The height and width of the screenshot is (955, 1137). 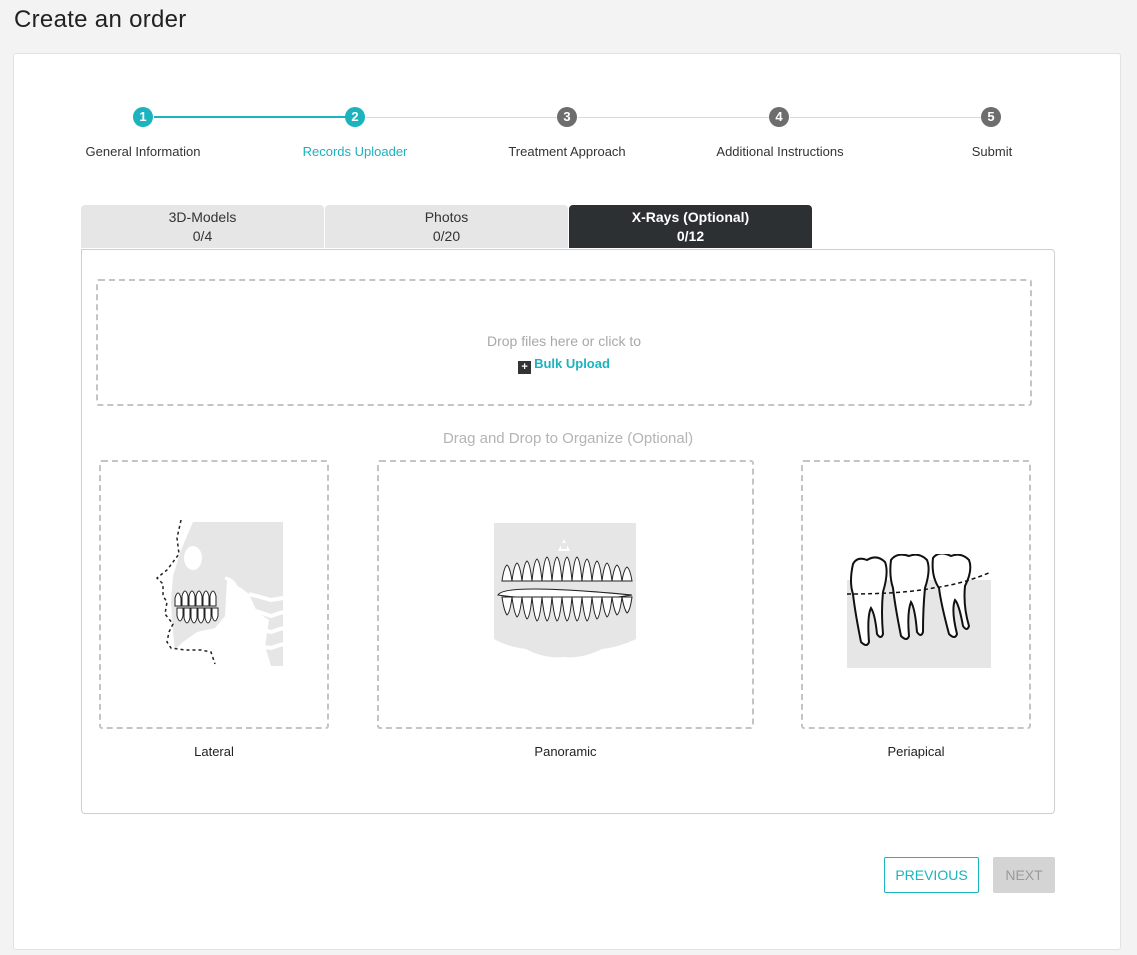 I want to click on tab-3d-models: 3D-Models 0/4, so click(x=202, y=226).